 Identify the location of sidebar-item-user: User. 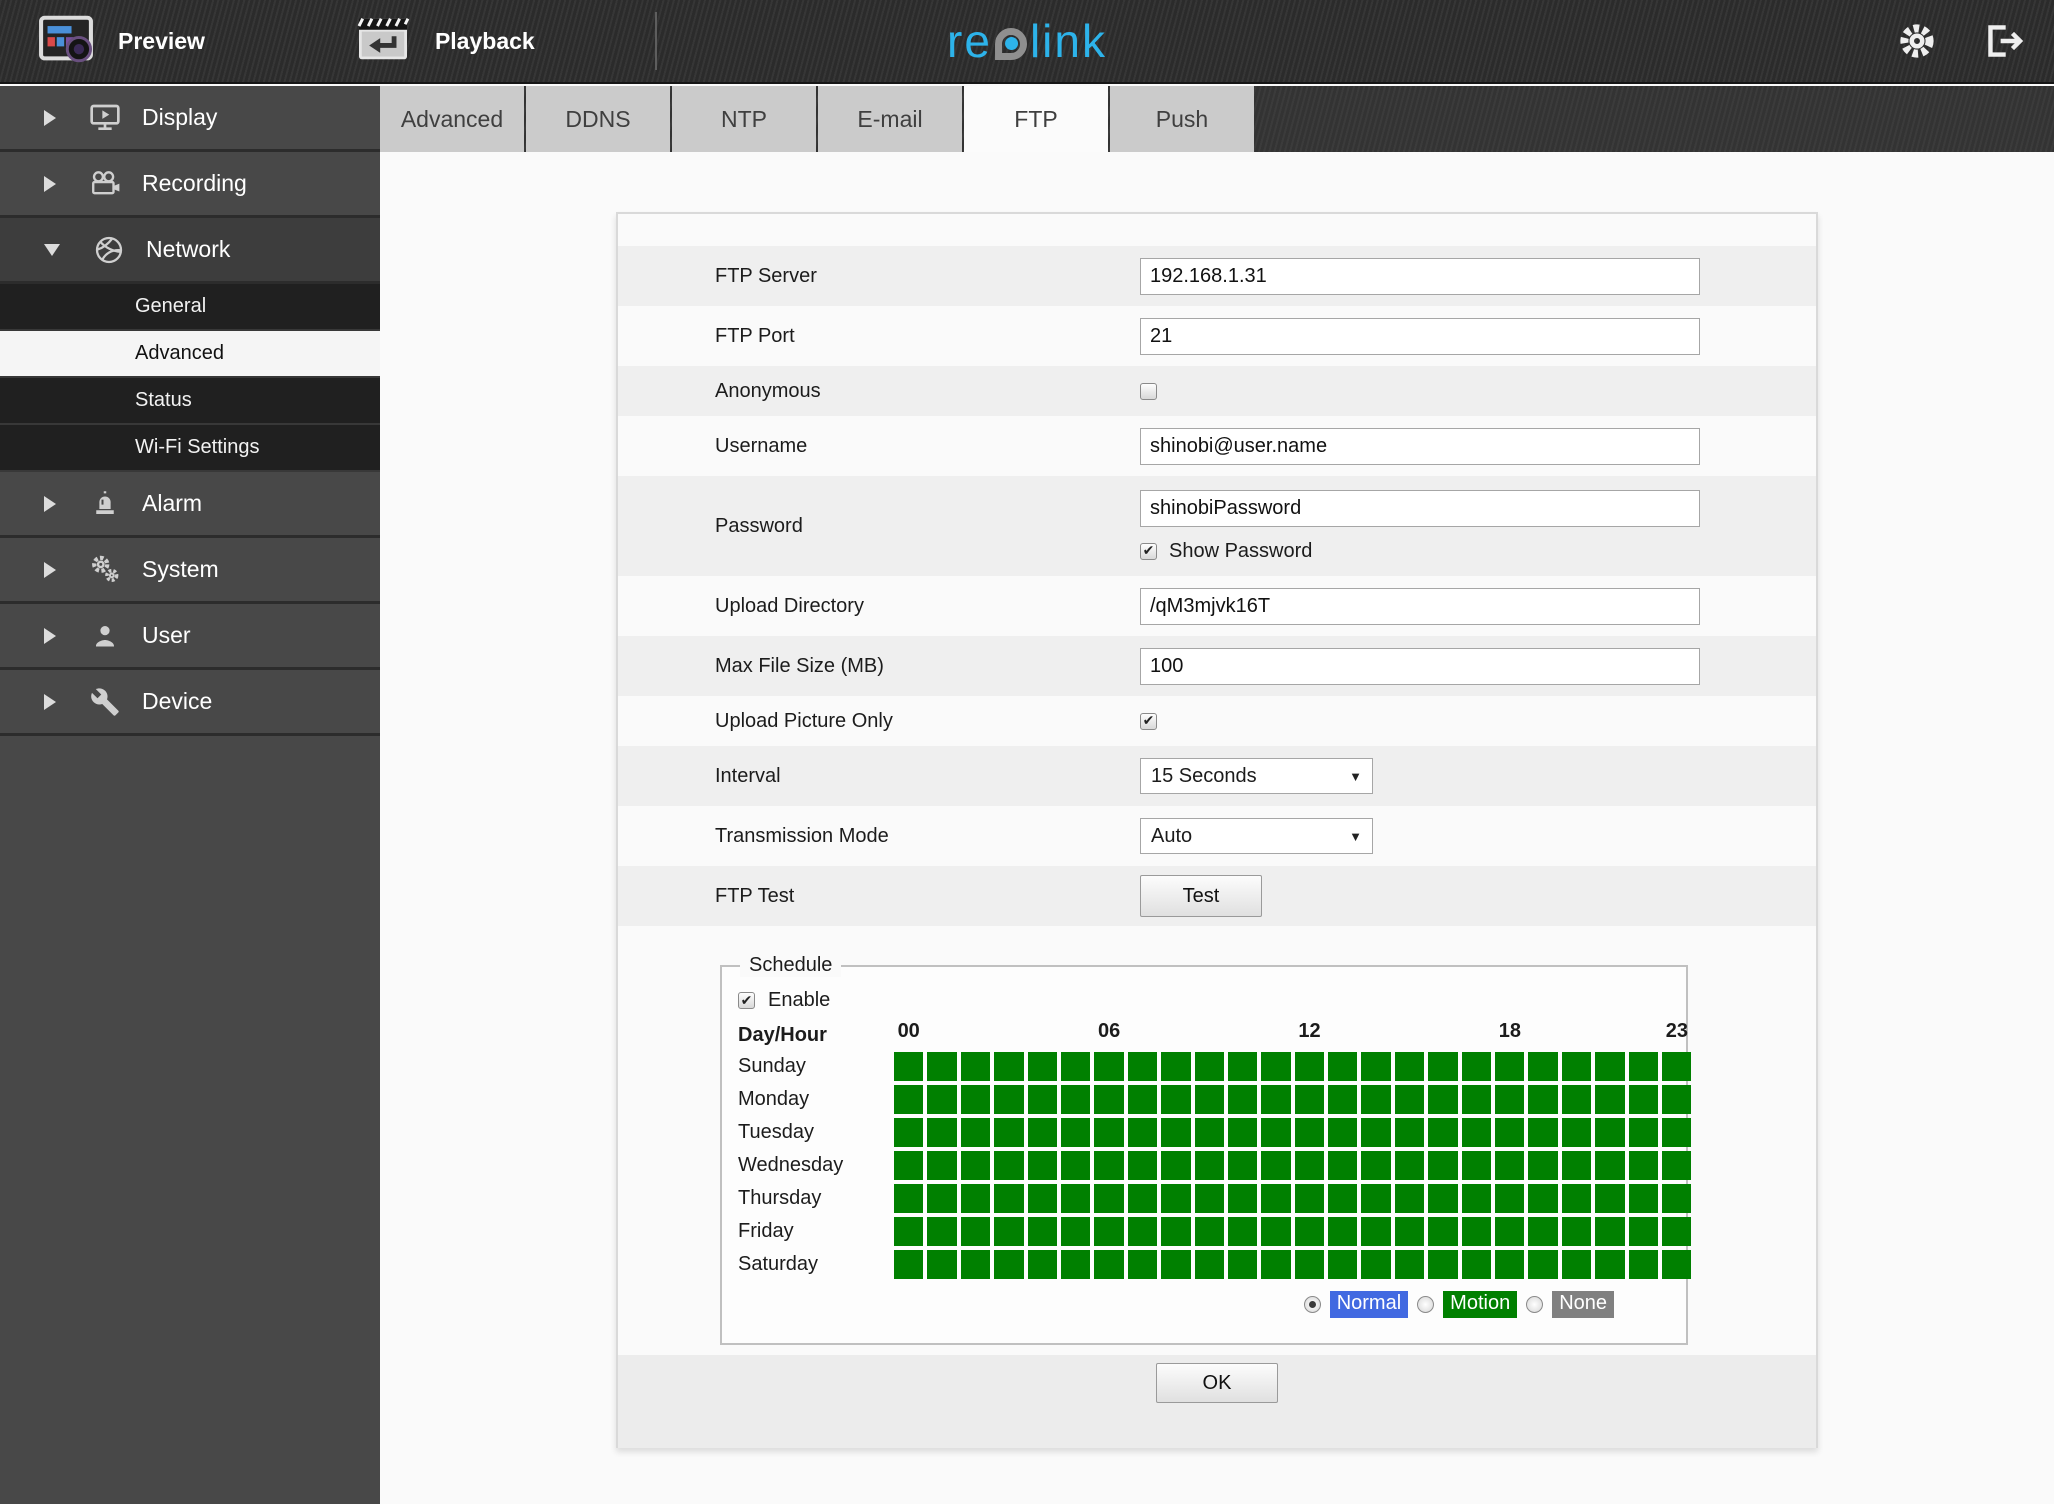
(190, 637).